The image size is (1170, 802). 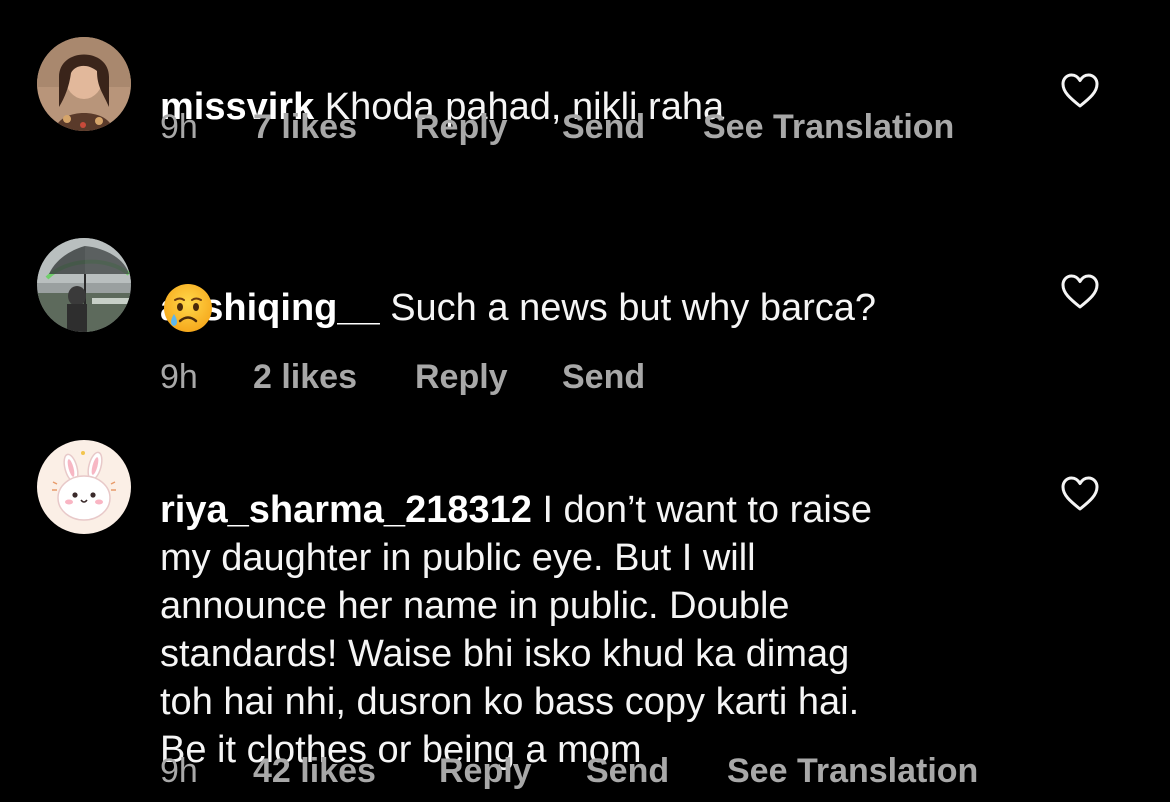 What do you see at coordinates (179, 771) in the screenshot?
I see `comment-time: 9h` at bounding box center [179, 771].